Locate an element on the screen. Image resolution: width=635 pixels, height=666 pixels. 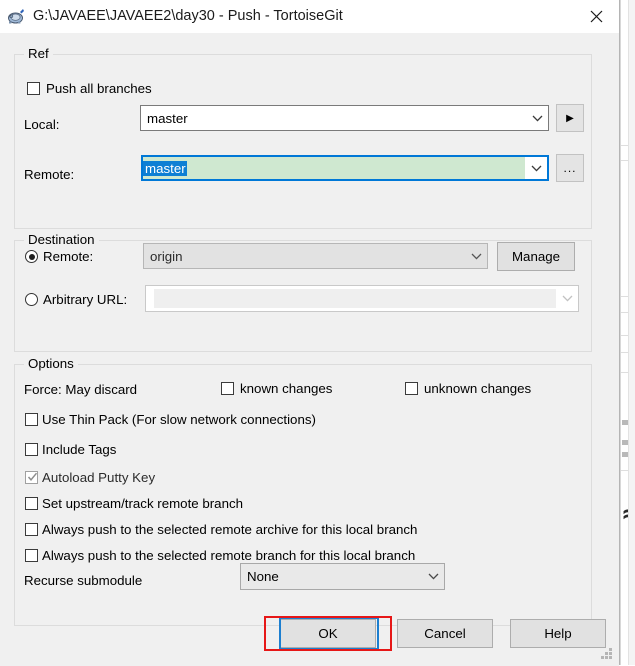
autoload-putty-key-checkbox is located at coordinates (31, 477).